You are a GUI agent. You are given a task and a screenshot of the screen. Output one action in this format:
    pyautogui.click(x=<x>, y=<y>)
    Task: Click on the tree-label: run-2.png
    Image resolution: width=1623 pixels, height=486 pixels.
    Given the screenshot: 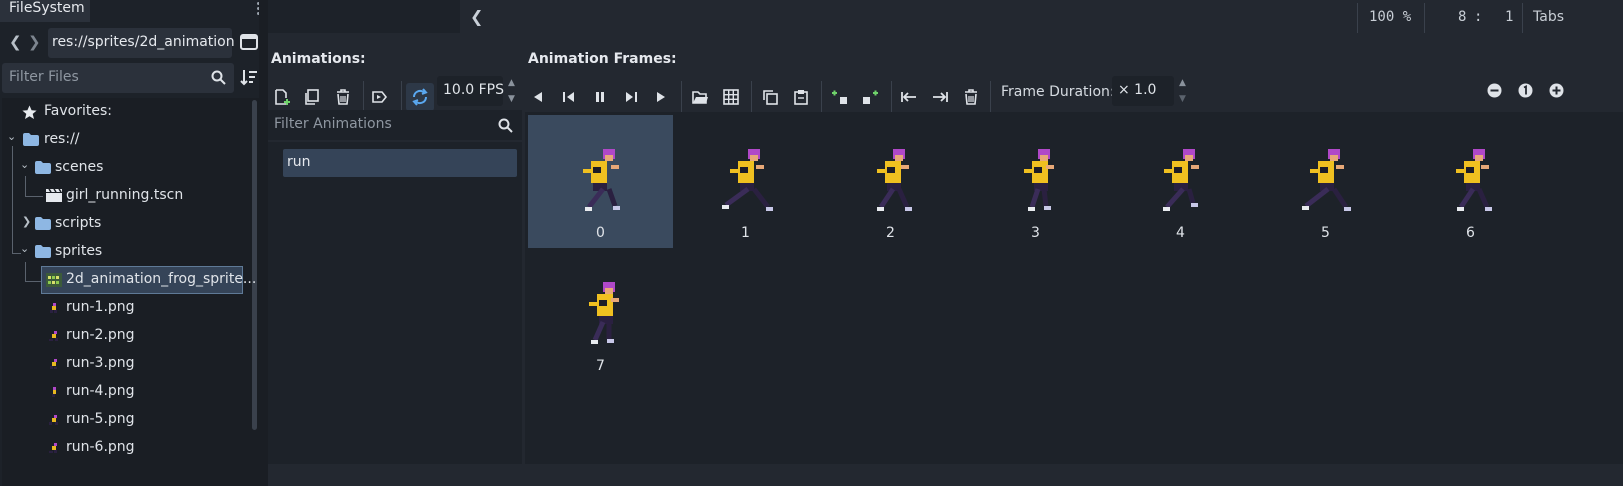 What is the action you would take?
    pyautogui.click(x=100, y=335)
    